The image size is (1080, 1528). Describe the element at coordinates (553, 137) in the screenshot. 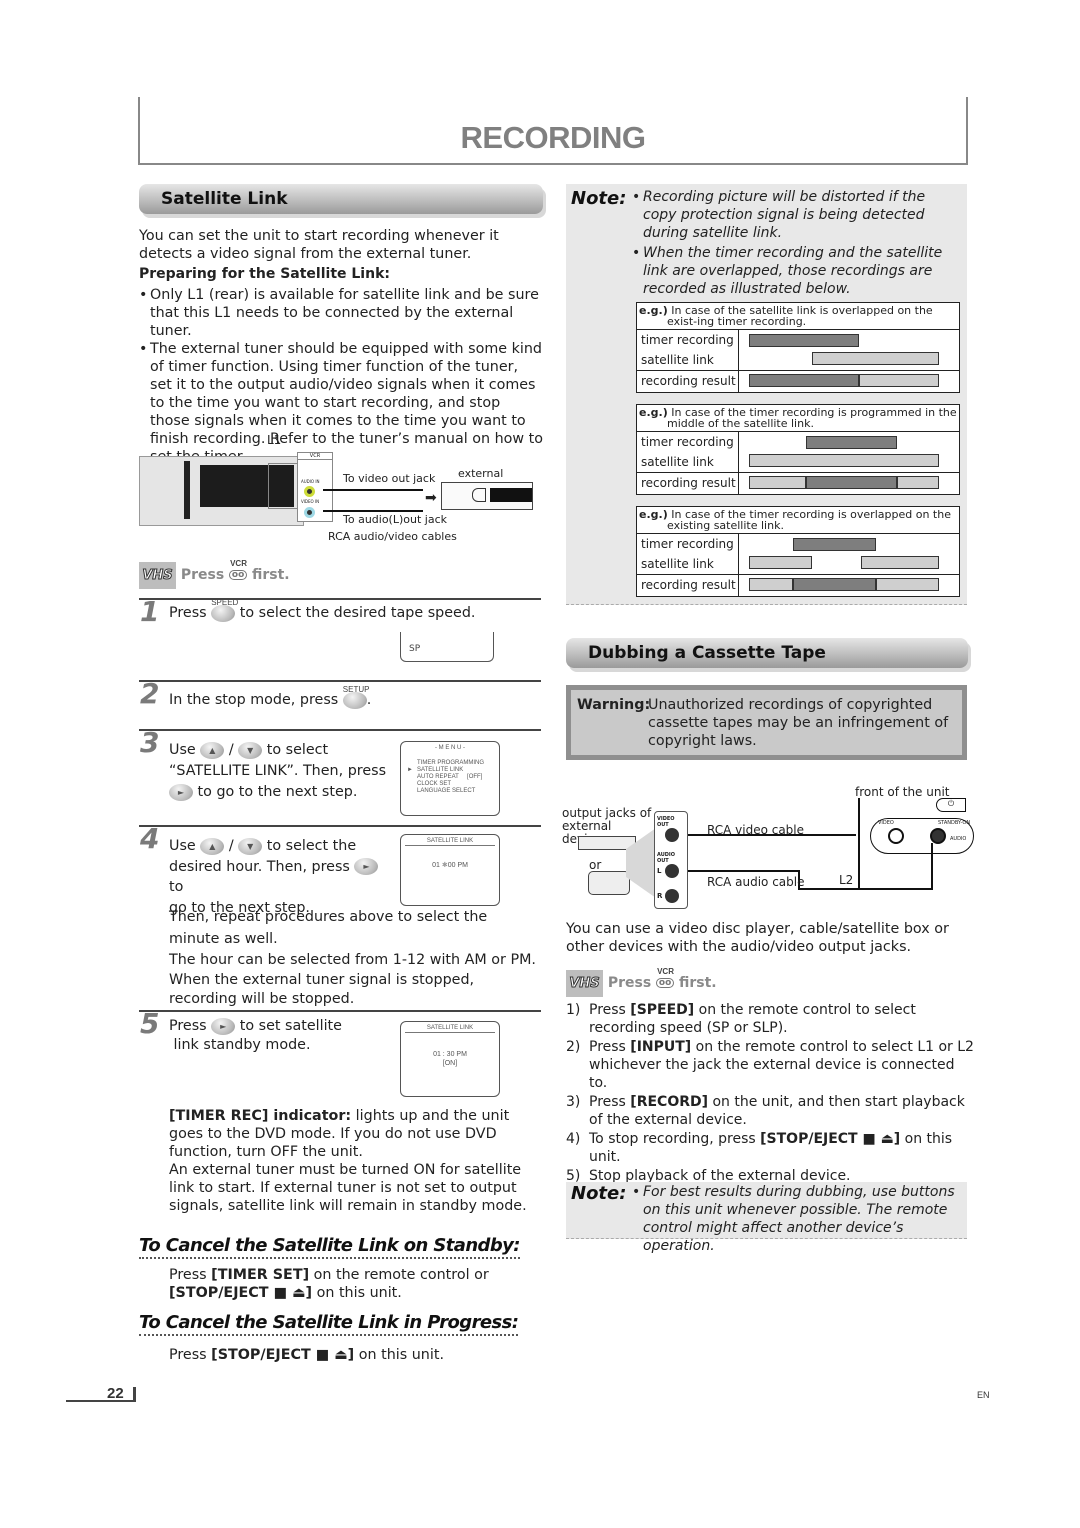

I see `page-title: RECORDING` at that location.